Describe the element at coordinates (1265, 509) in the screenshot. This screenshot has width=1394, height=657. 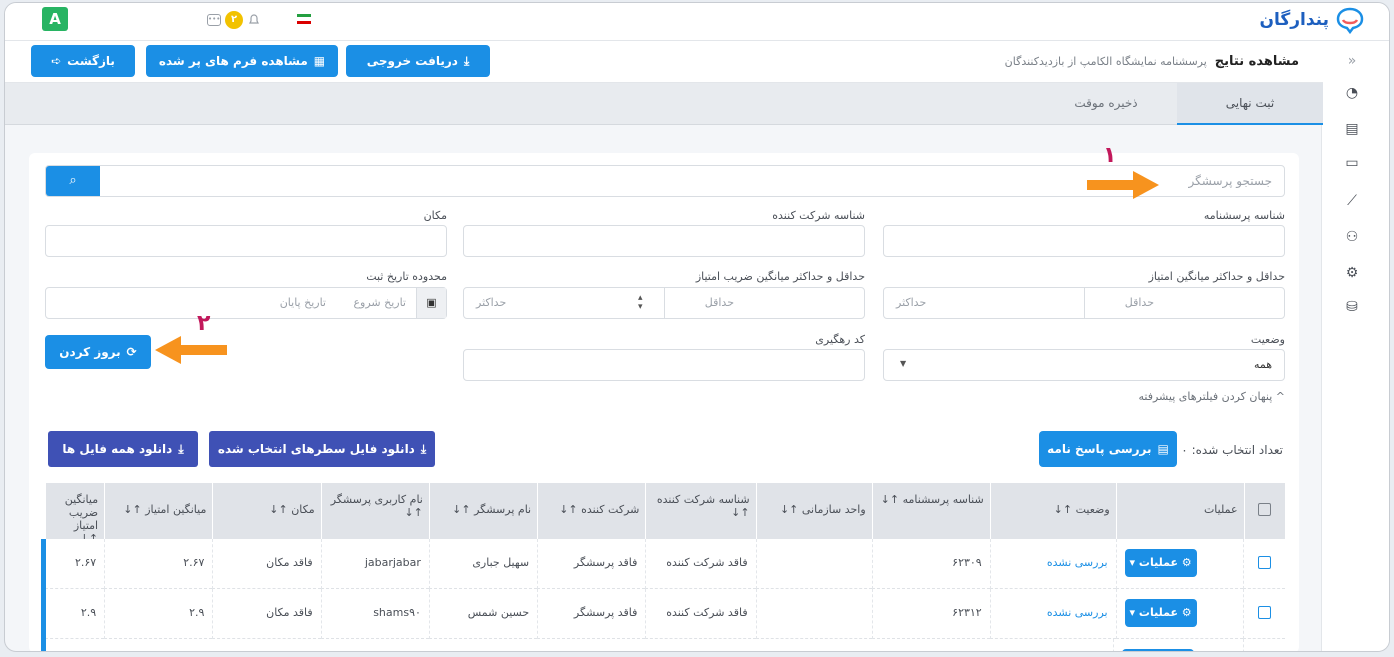
I see `select-all-checkbox` at that location.